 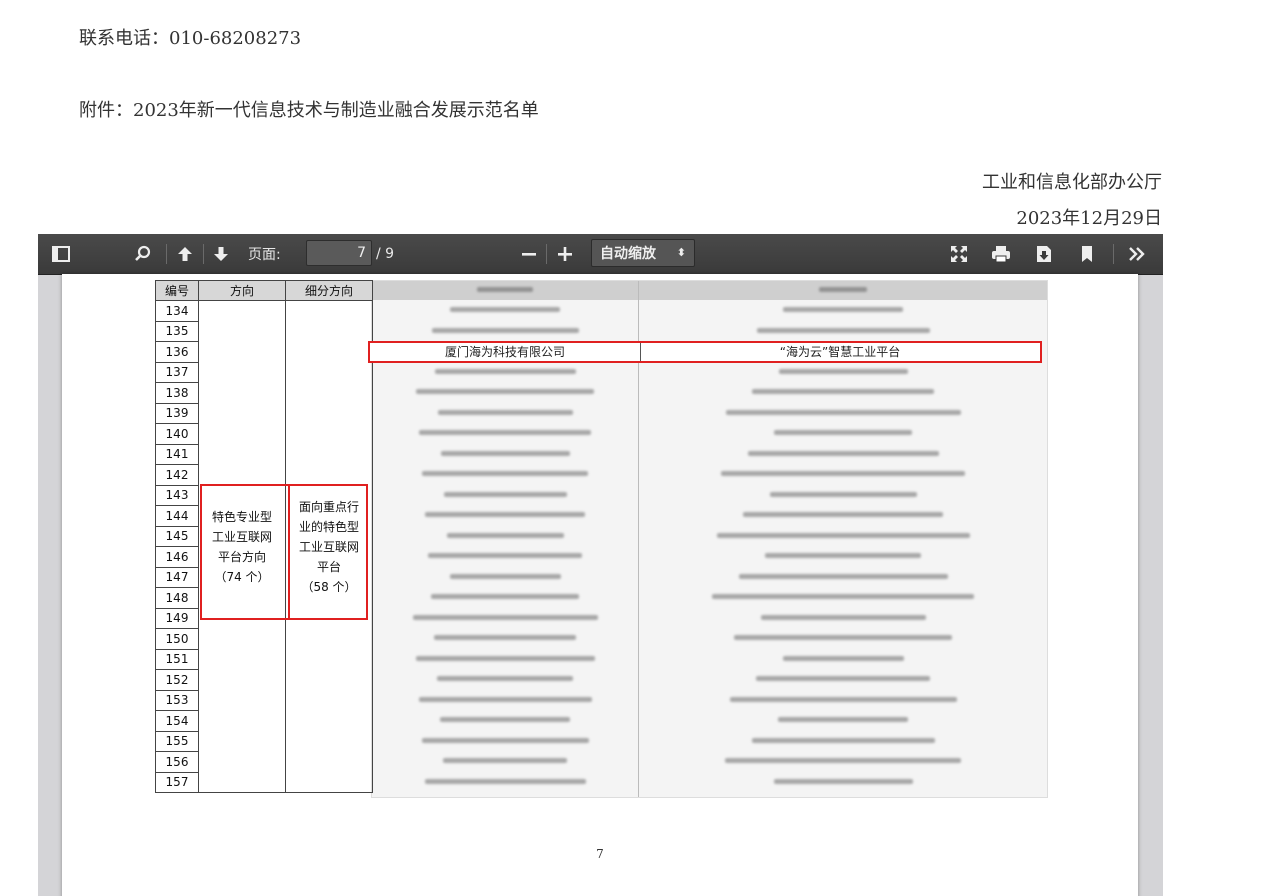 I want to click on row-number: 153, so click(x=177, y=700).